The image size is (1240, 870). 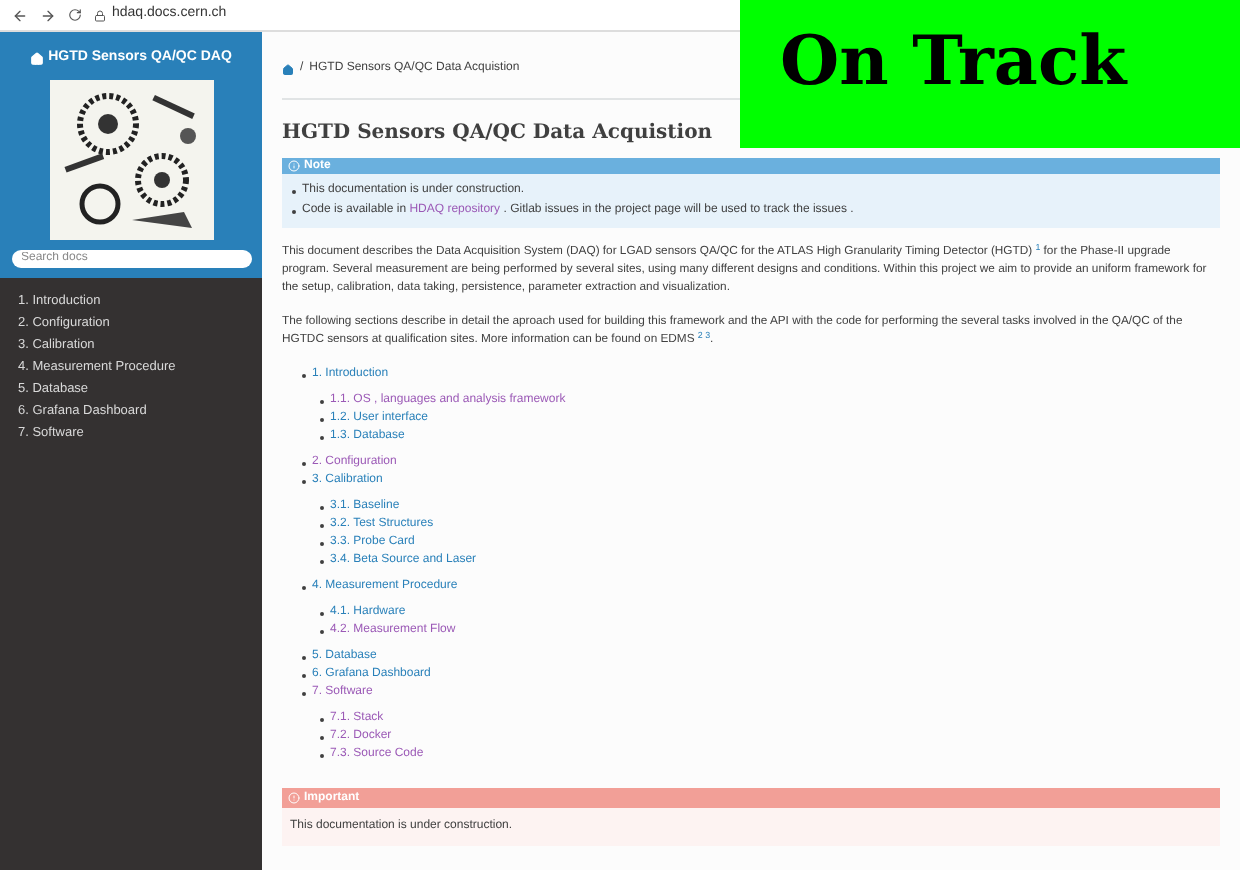 What do you see at coordinates (294, 798) in the screenshot?
I see `alert-icon` at bounding box center [294, 798].